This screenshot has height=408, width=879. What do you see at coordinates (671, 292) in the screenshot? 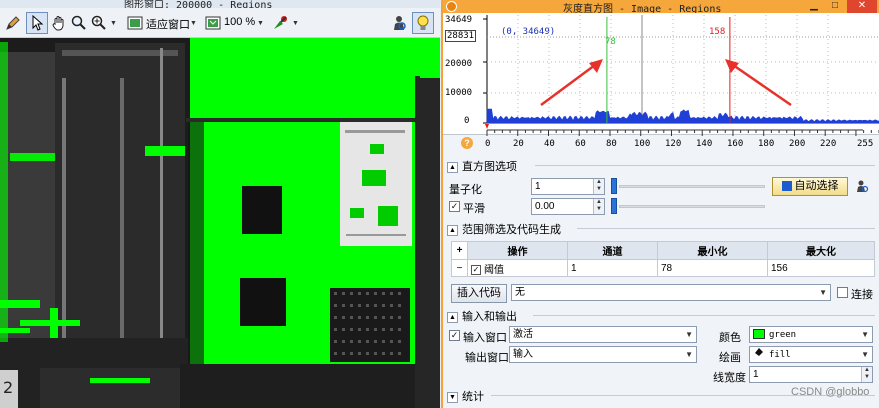
I see `insert-code-select: 无 ▼` at bounding box center [671, 292].